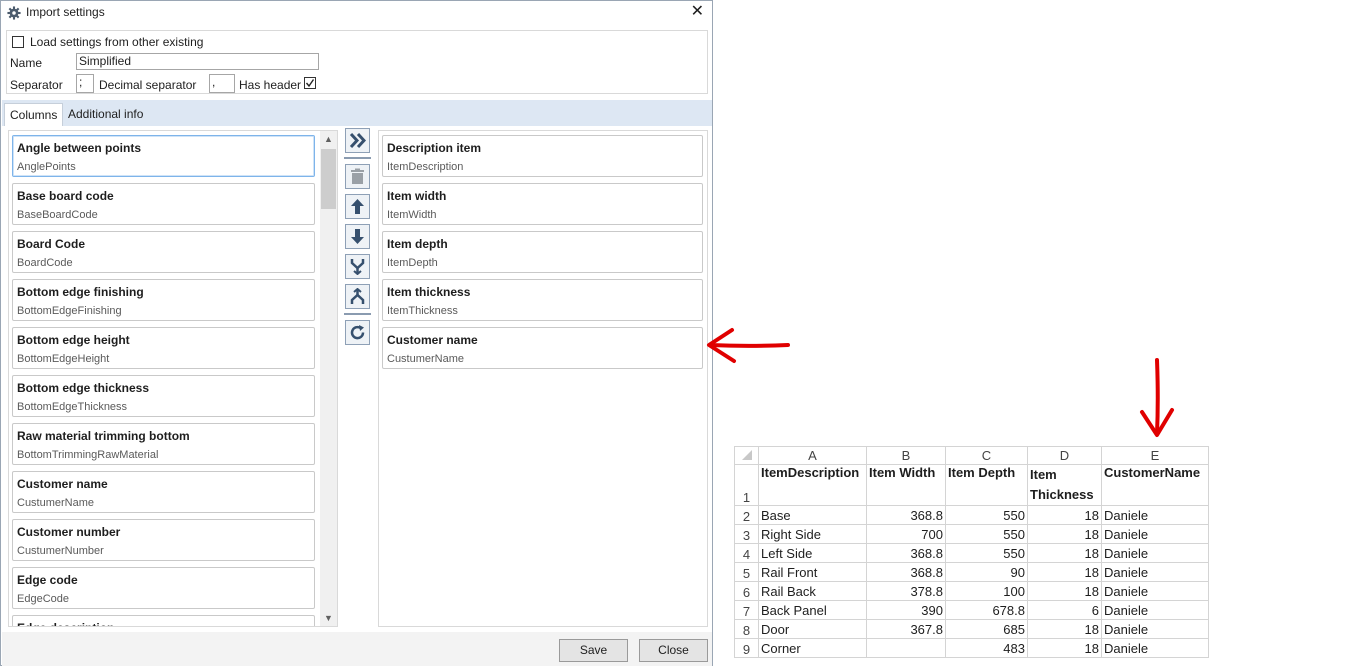  What do you see at coordinates (163, 252) in the screenshot?
I see `column-item: Board Code BoardCode` at bounding box center [163, 252].